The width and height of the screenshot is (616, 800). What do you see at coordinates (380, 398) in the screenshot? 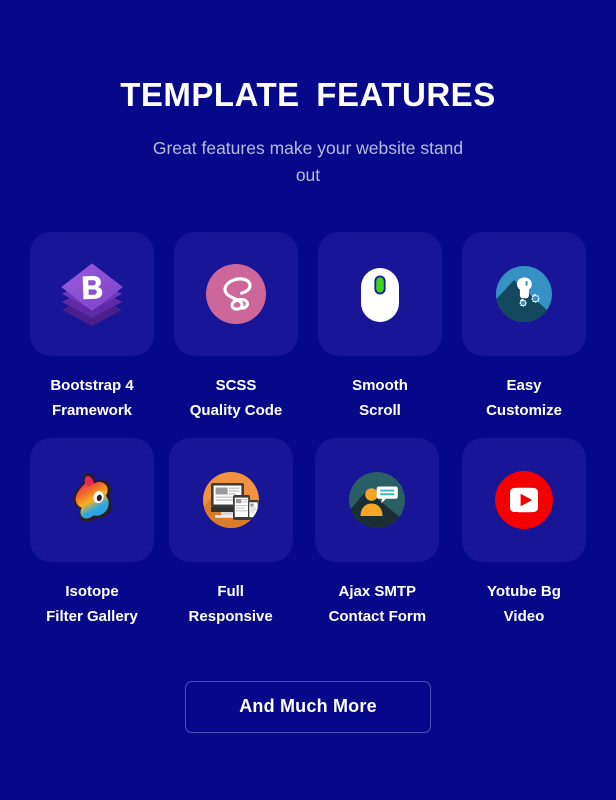
I see `feature-label: Smooth Scroll` at bounding box center [380, 398].